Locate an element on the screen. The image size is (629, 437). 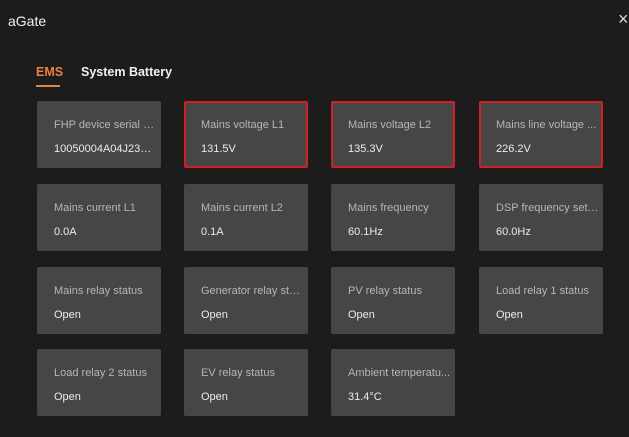
card-mains-relay-status: Mains relay status Open is located at coordinates (99, 300).